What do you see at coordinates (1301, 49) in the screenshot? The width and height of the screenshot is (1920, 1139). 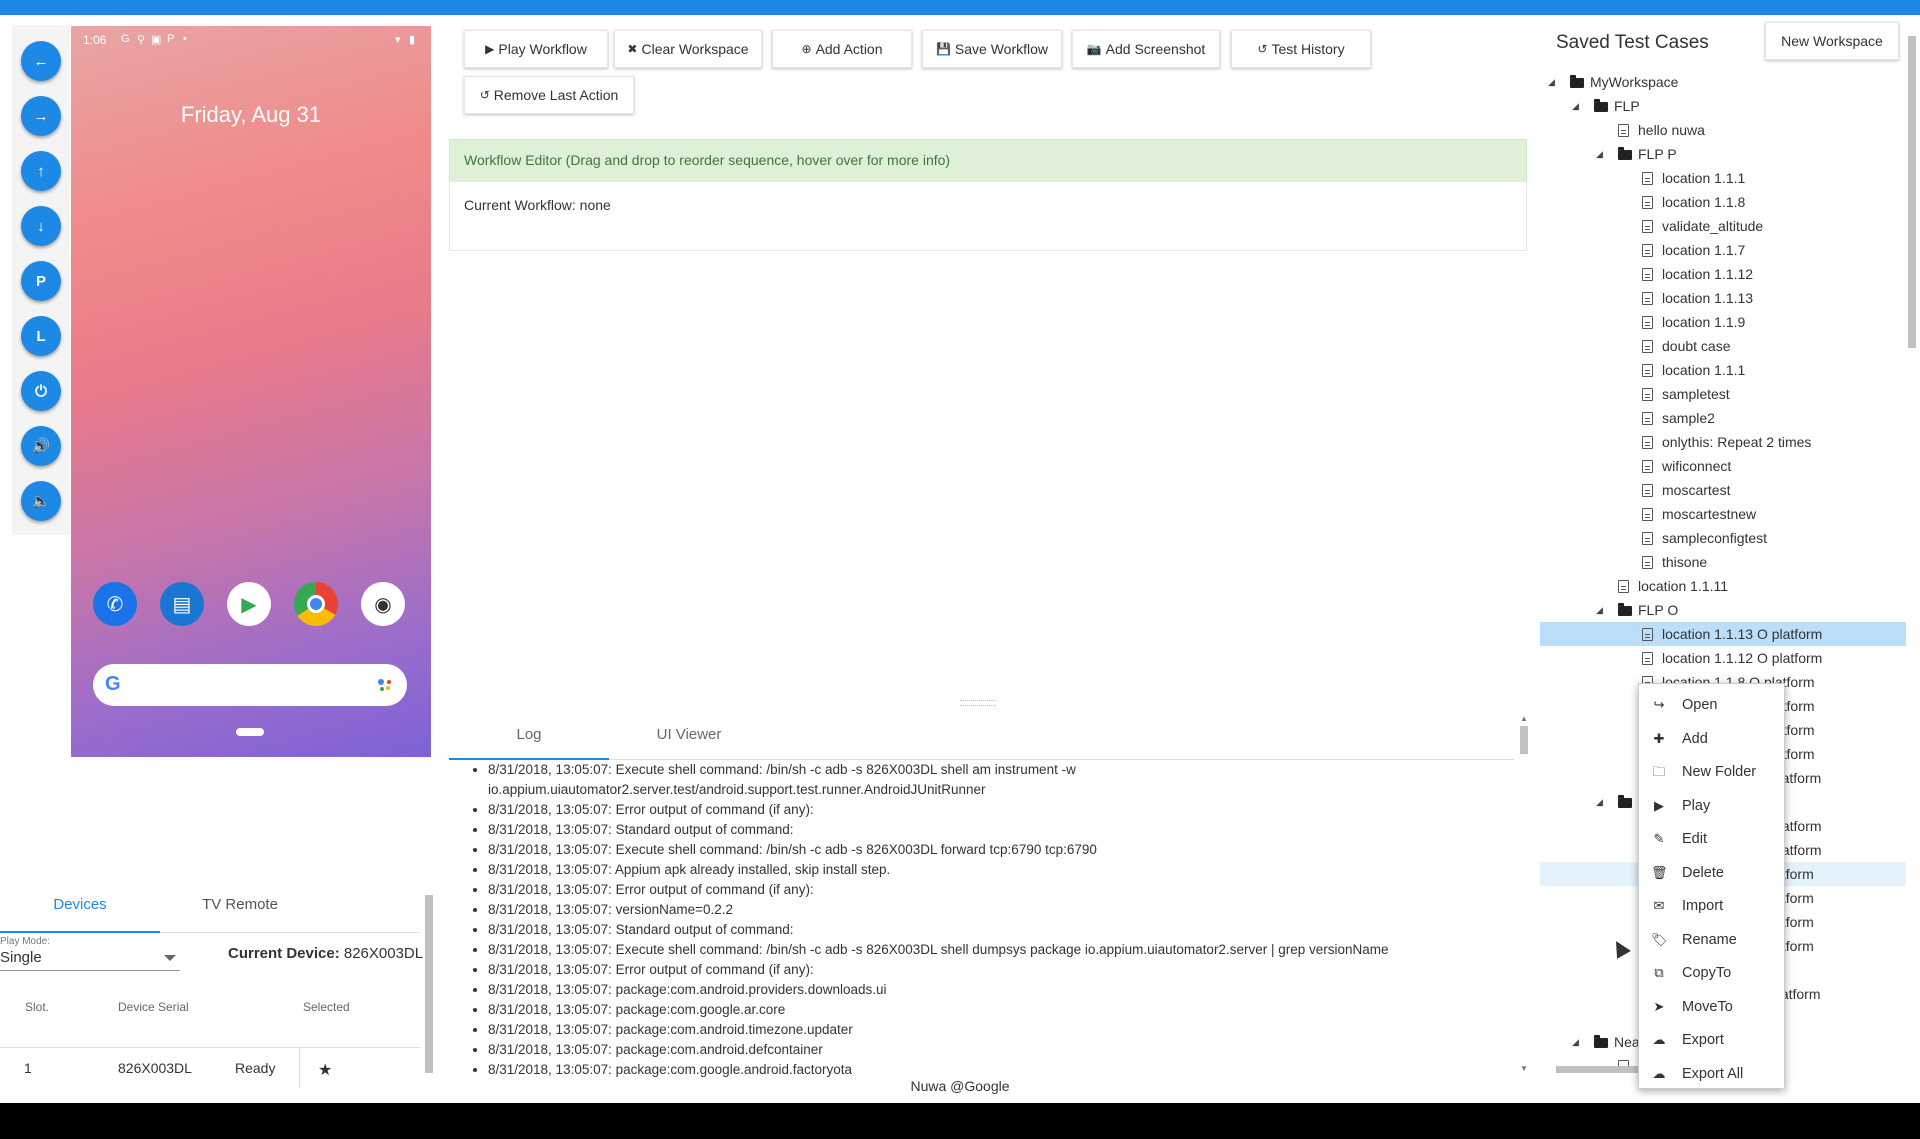 I see `test-history-button: ↺ Test History` at bounding box center [1301, 49].